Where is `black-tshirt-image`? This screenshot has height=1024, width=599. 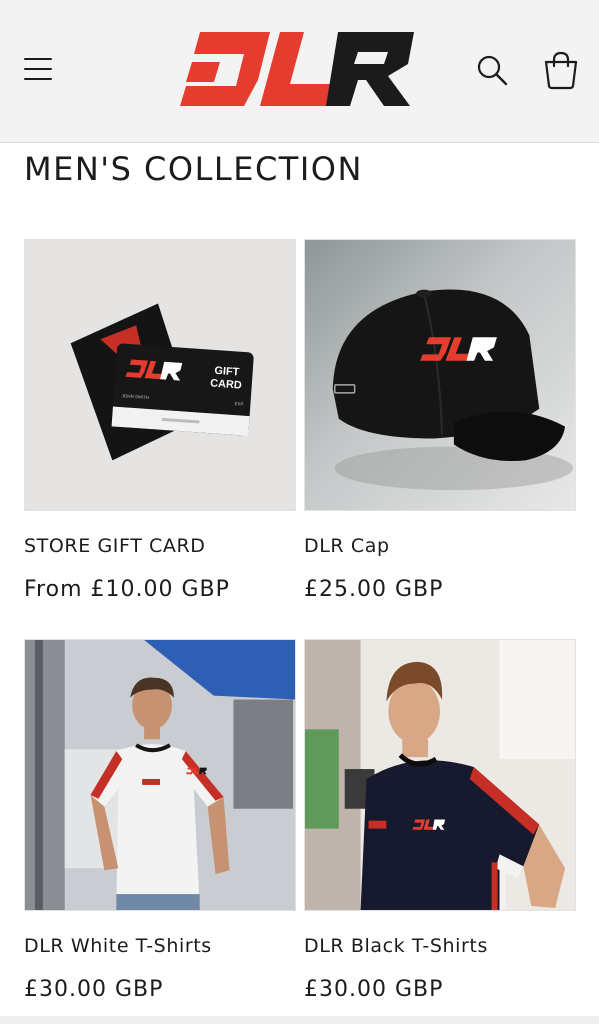 black-tshirt-image is located at coordinates (440, 775).